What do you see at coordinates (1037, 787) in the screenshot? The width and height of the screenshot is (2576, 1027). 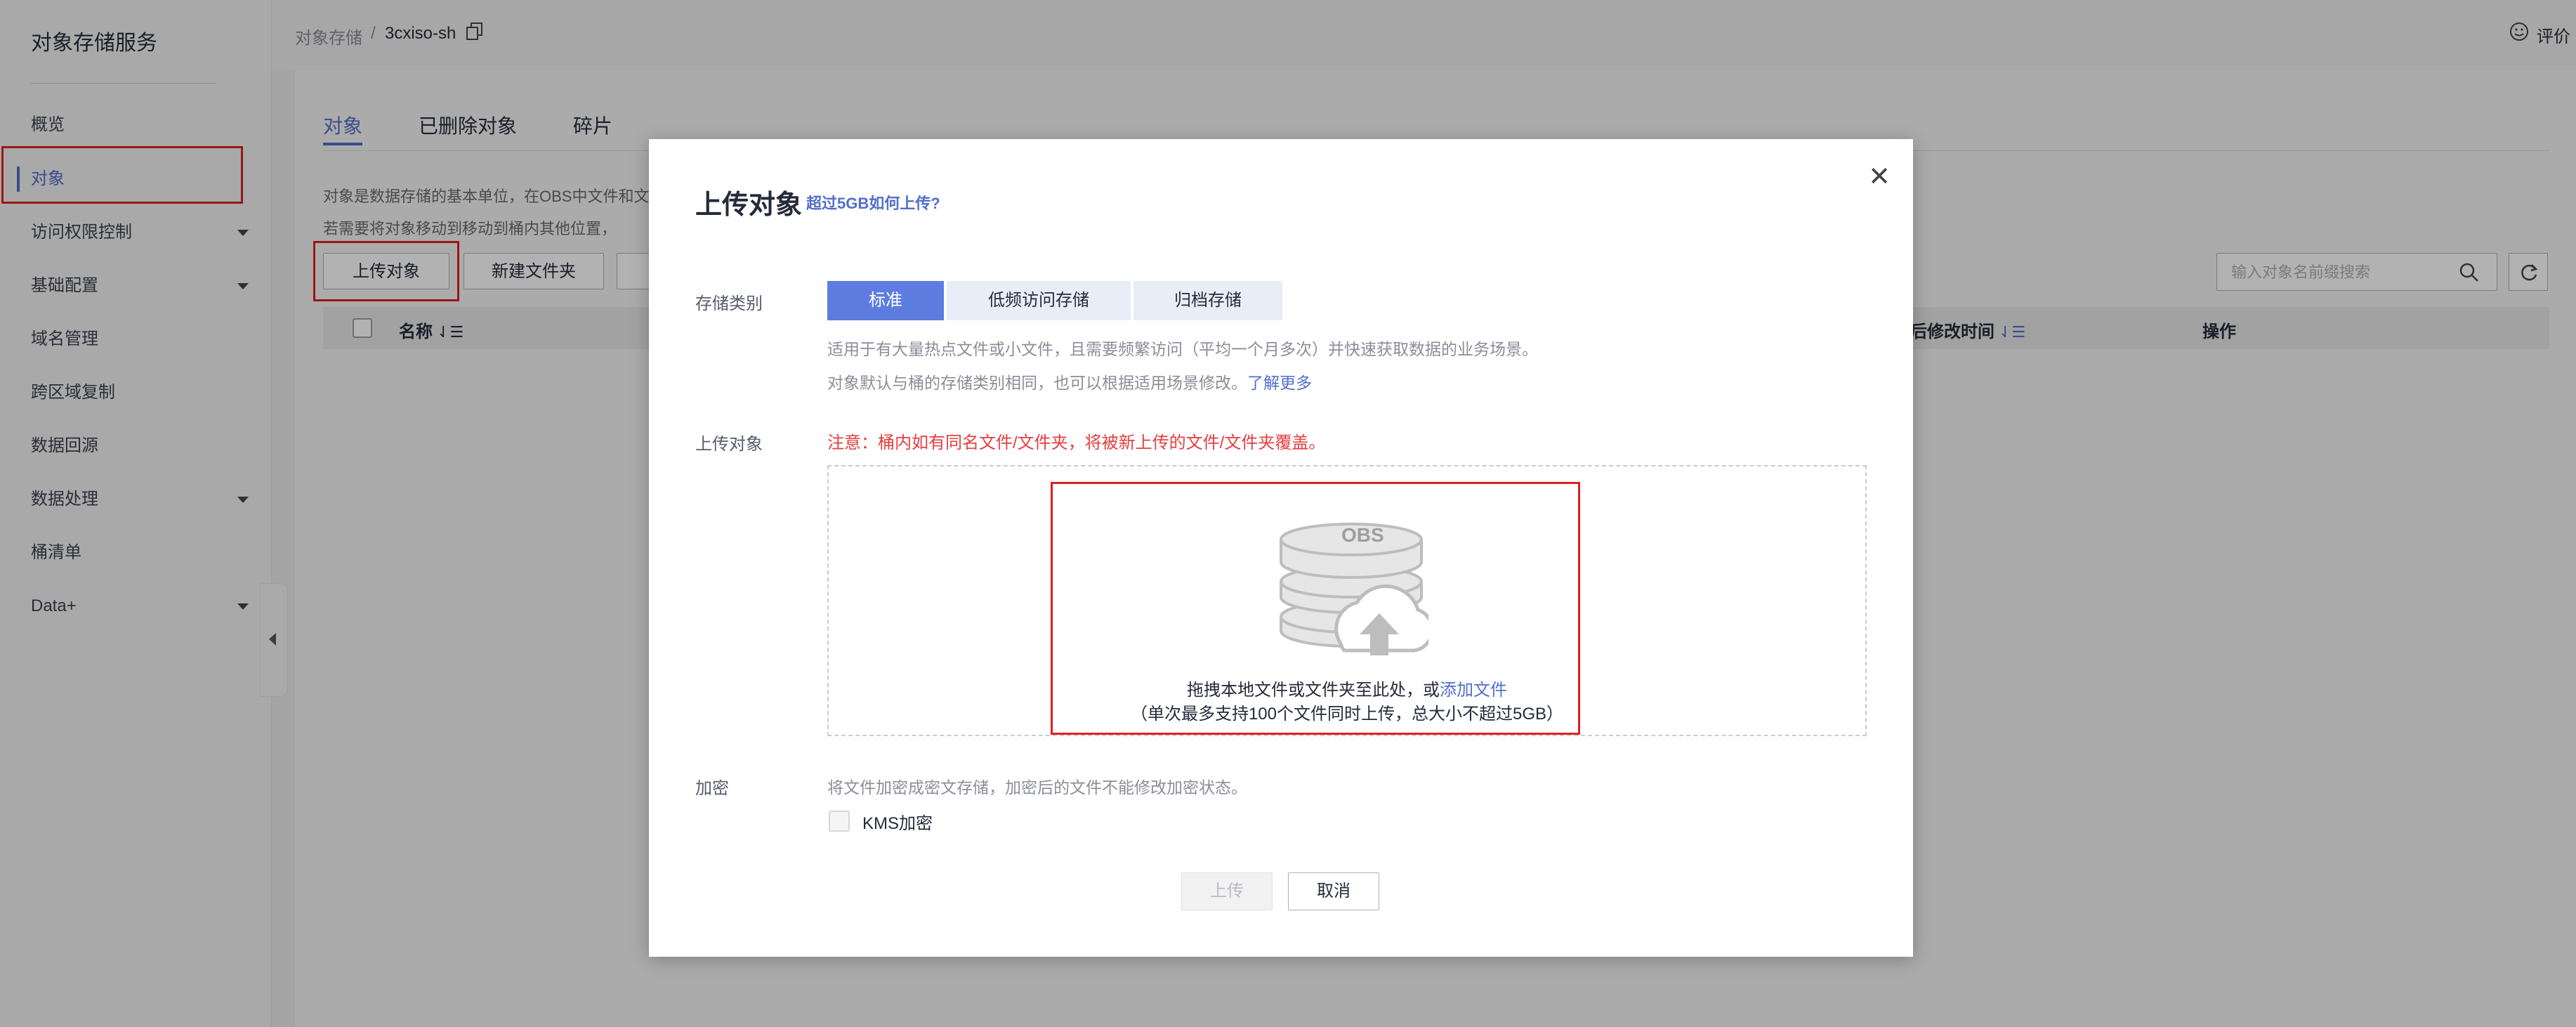 I see `encryption-hint: 将文件加密成密文存储，加密后的文件不能修改加密状态。` at bounding box center [1037, 787].